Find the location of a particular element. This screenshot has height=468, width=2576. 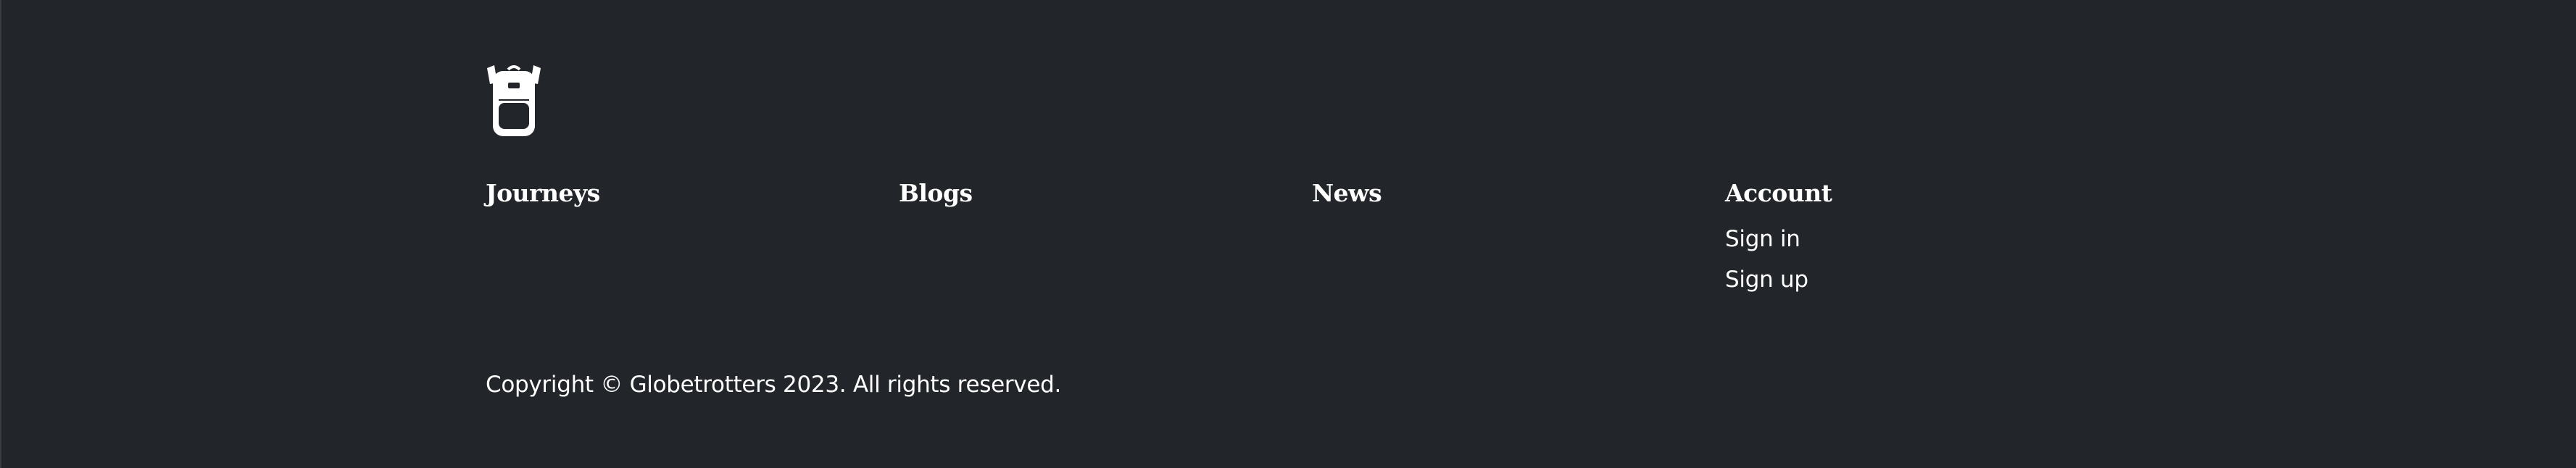

backpack-icon is located at coordinates (514, 101).